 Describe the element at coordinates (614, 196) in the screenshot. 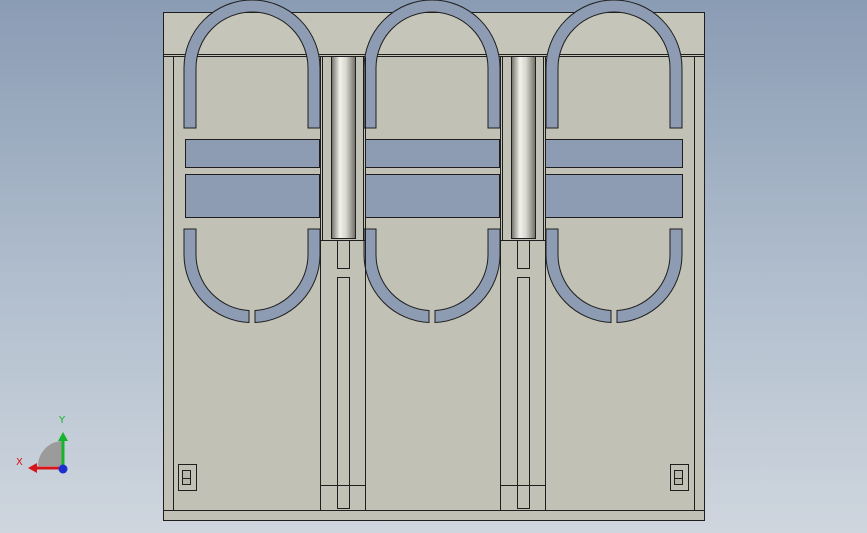

I see `slot-lower-right` at that location.